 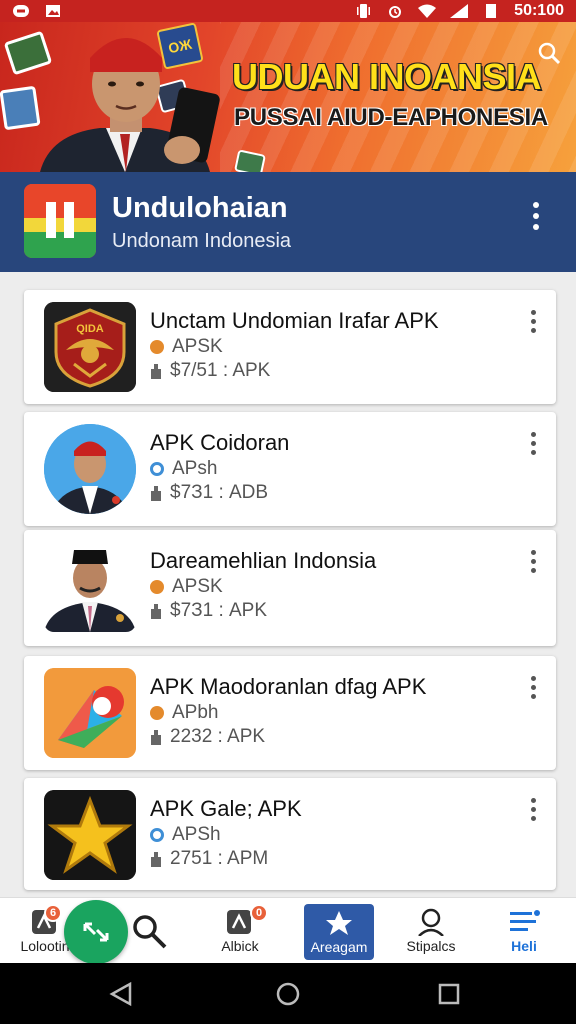 I want to click on system-navigation-bar, so click(x=288, y=993).